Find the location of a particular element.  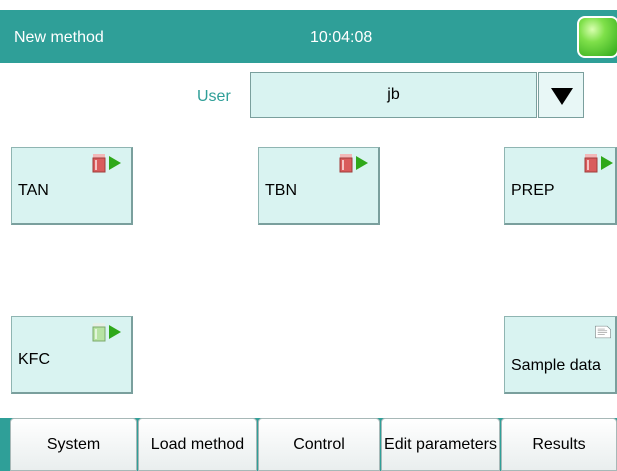

tile-label: Sample data is located at coordinates (556, 365).